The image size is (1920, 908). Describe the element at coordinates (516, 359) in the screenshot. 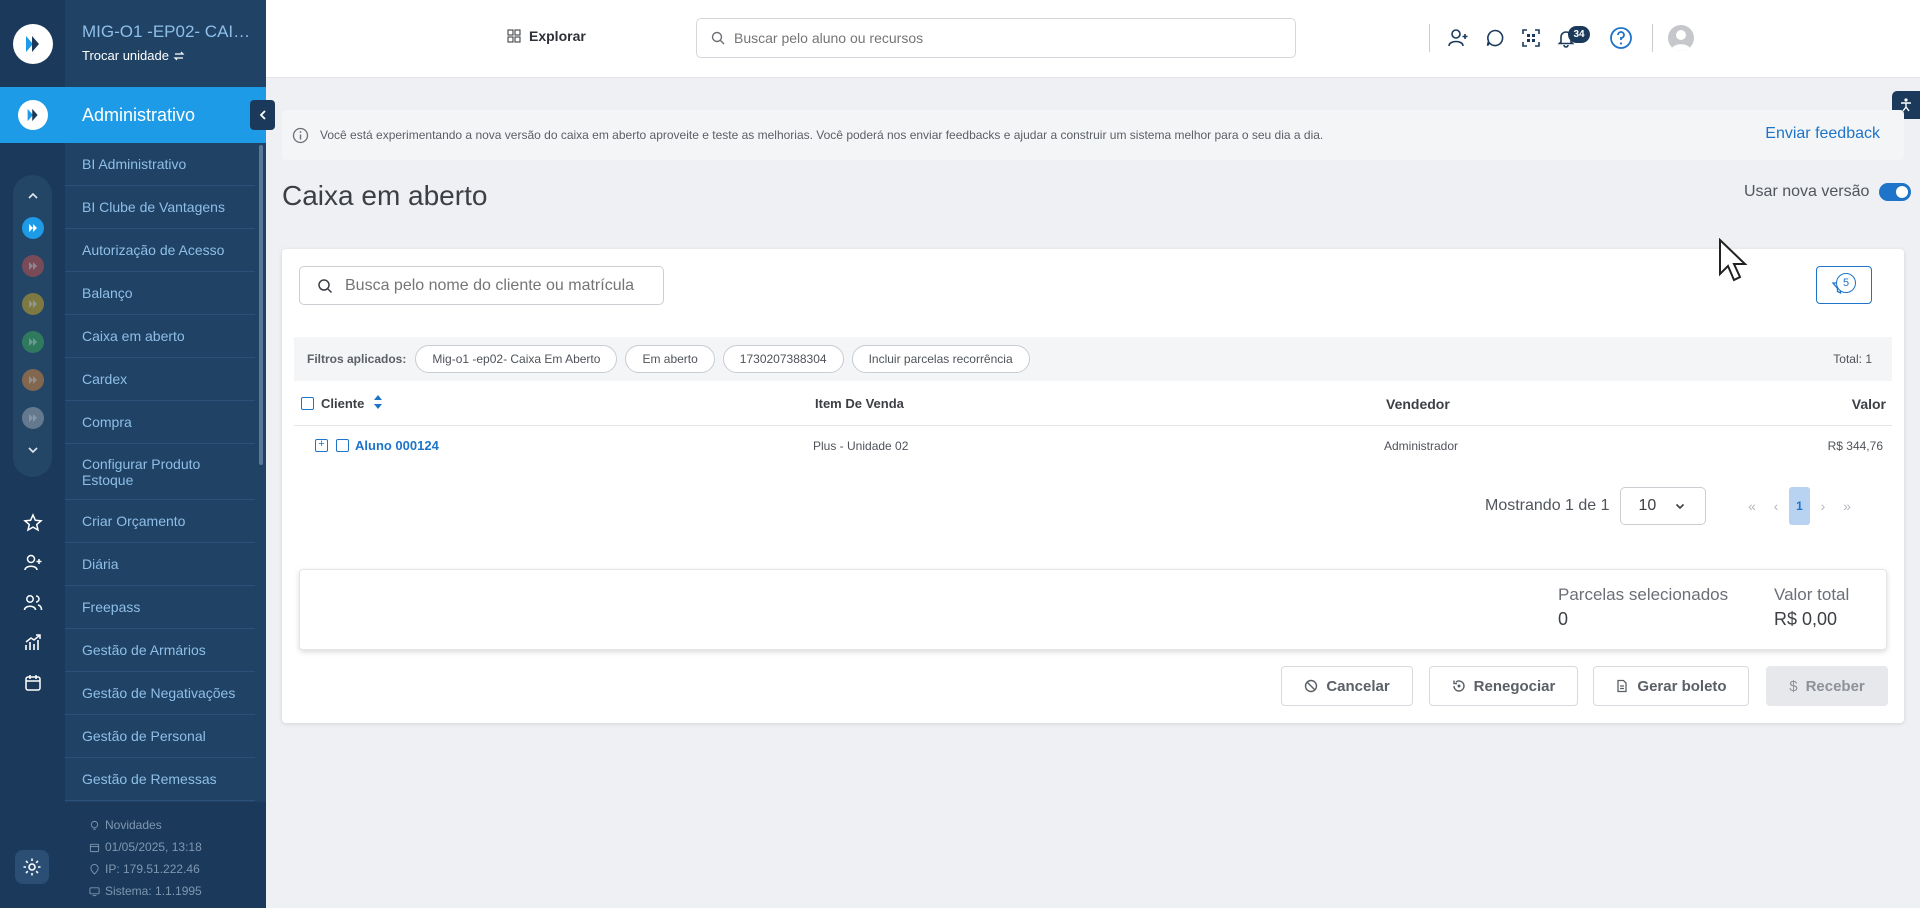

I see `filter-chip: Mig-o1 -ep02- Caixa Em Aberto` at that location.